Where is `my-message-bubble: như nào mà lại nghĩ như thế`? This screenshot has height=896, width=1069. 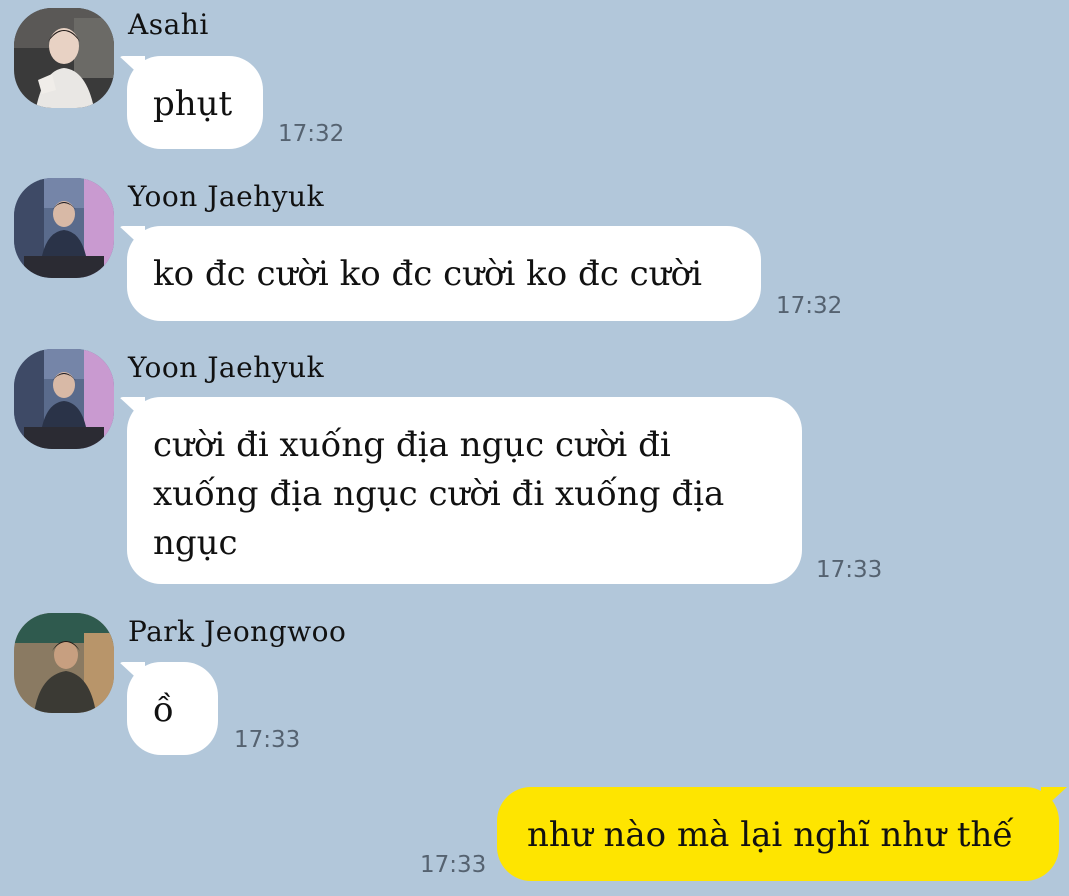
my-message-bubble: như nào mà lại nghĩ như thế is located at coordinates (778, 834).